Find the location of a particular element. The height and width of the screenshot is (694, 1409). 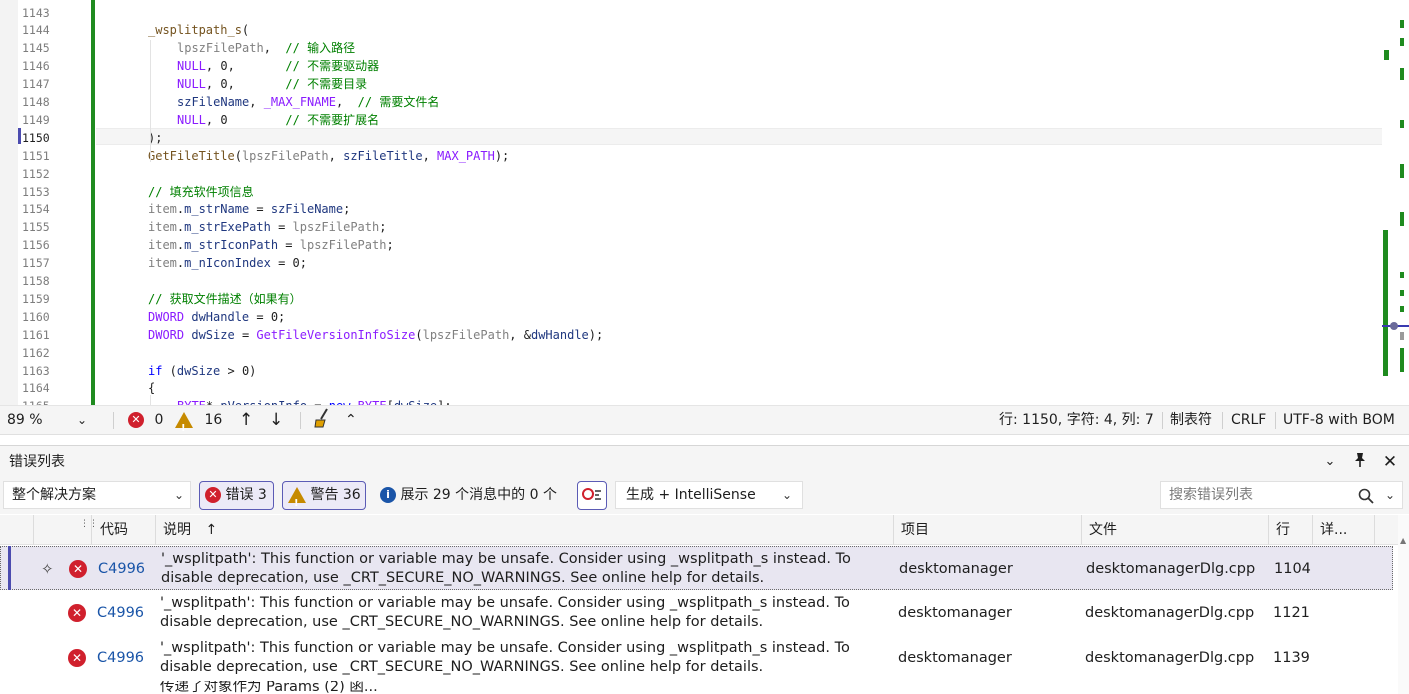

code-token: szFileName is located at coordinates (213, 102).